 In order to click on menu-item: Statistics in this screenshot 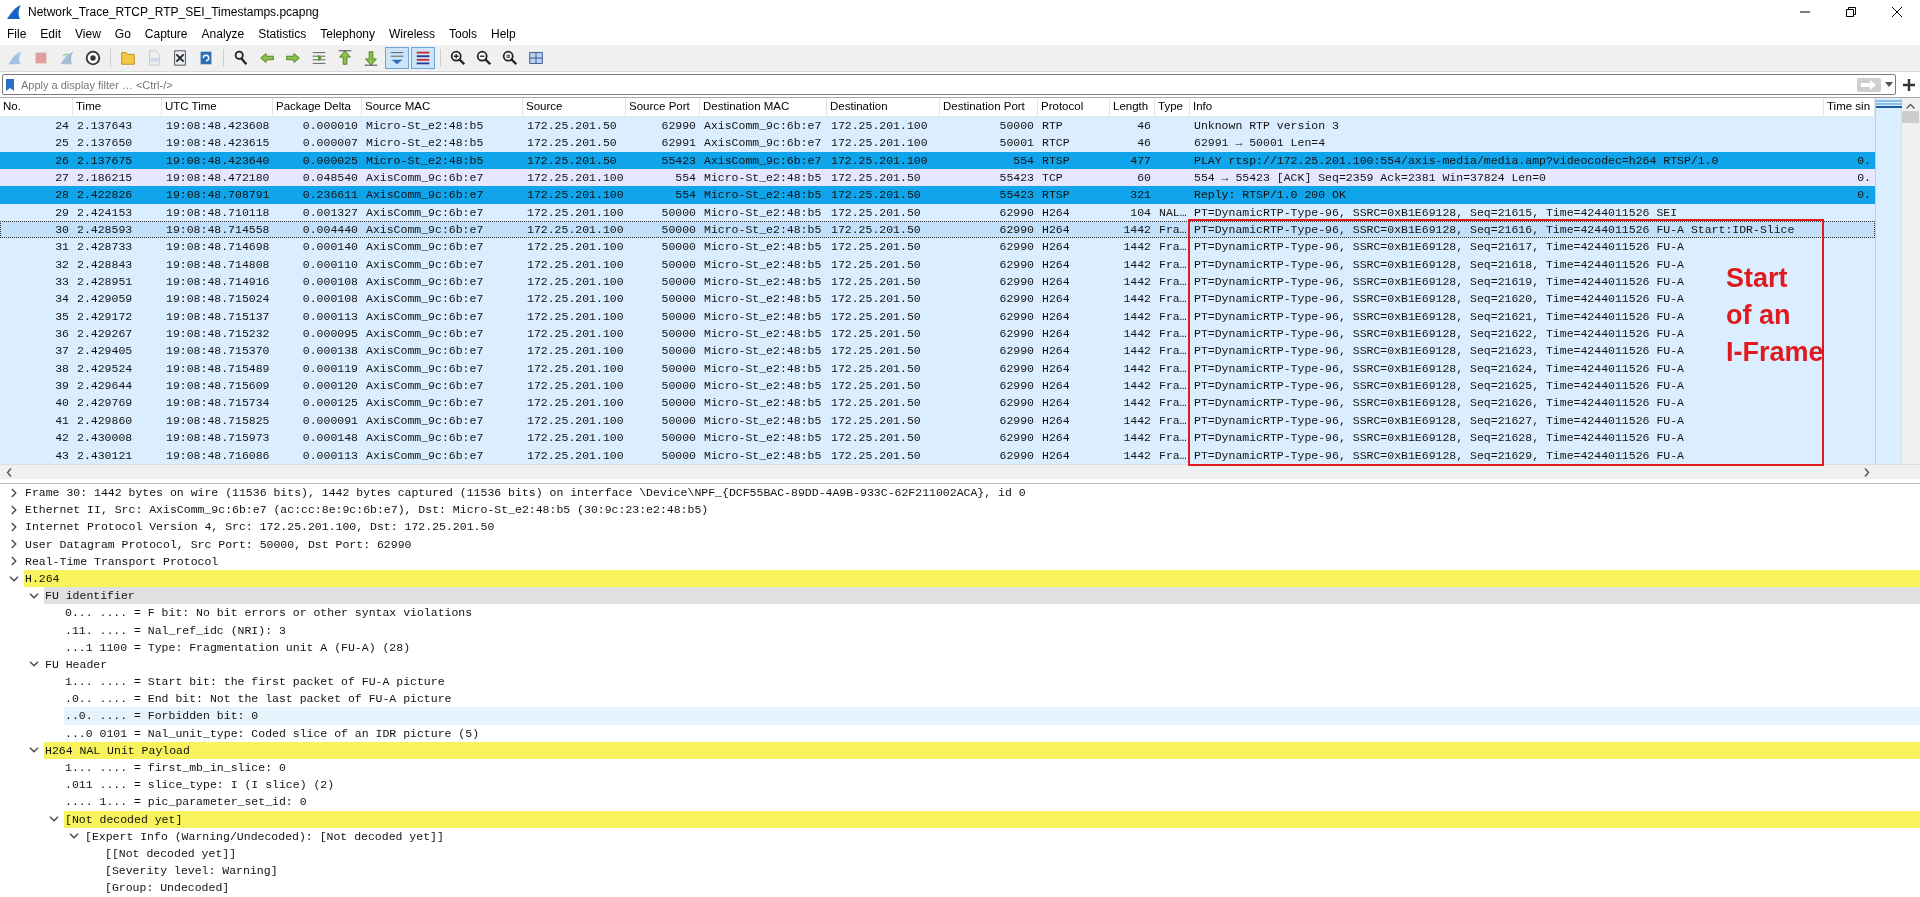, I will do `click(282, 34)`.